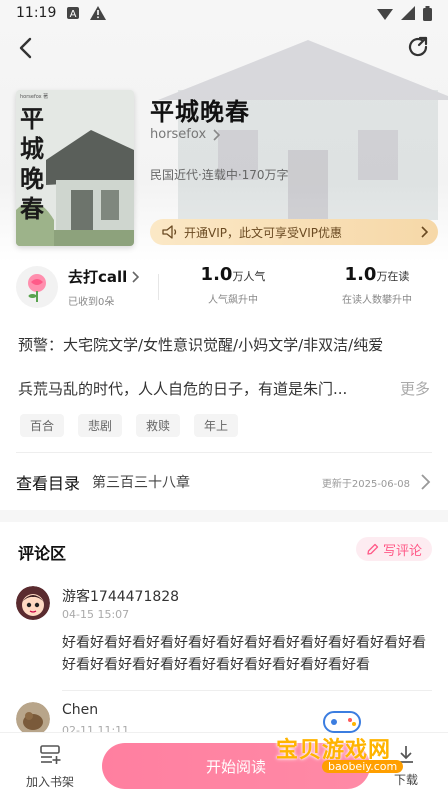 This screenshot has width=448, height=798. What do you see at coordinates (42, 553) in the screenshot?
I see `comments-title: 评论区` at bounding box center [42, 553].